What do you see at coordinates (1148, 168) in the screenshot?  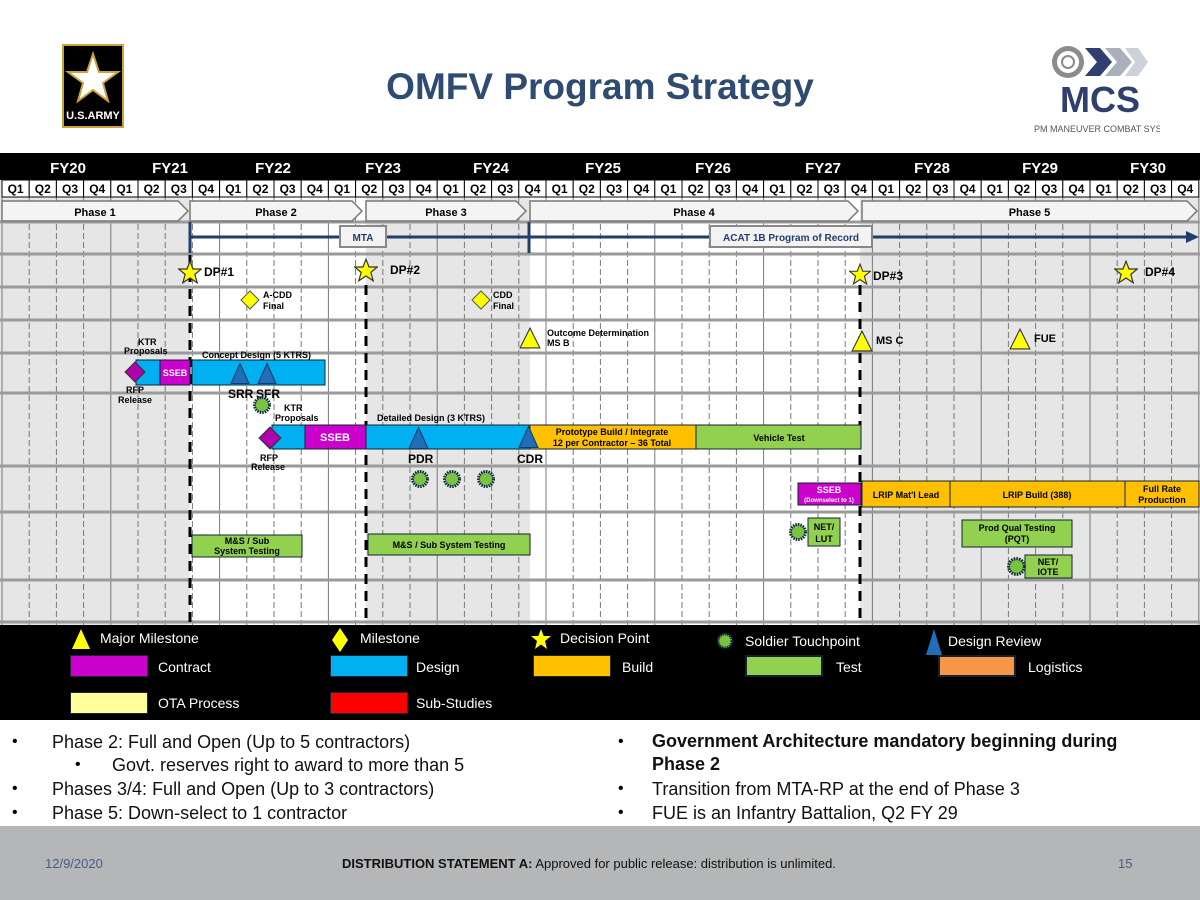 I see `fiscal-year-label: FY30` at bounding box center [1148, 168].